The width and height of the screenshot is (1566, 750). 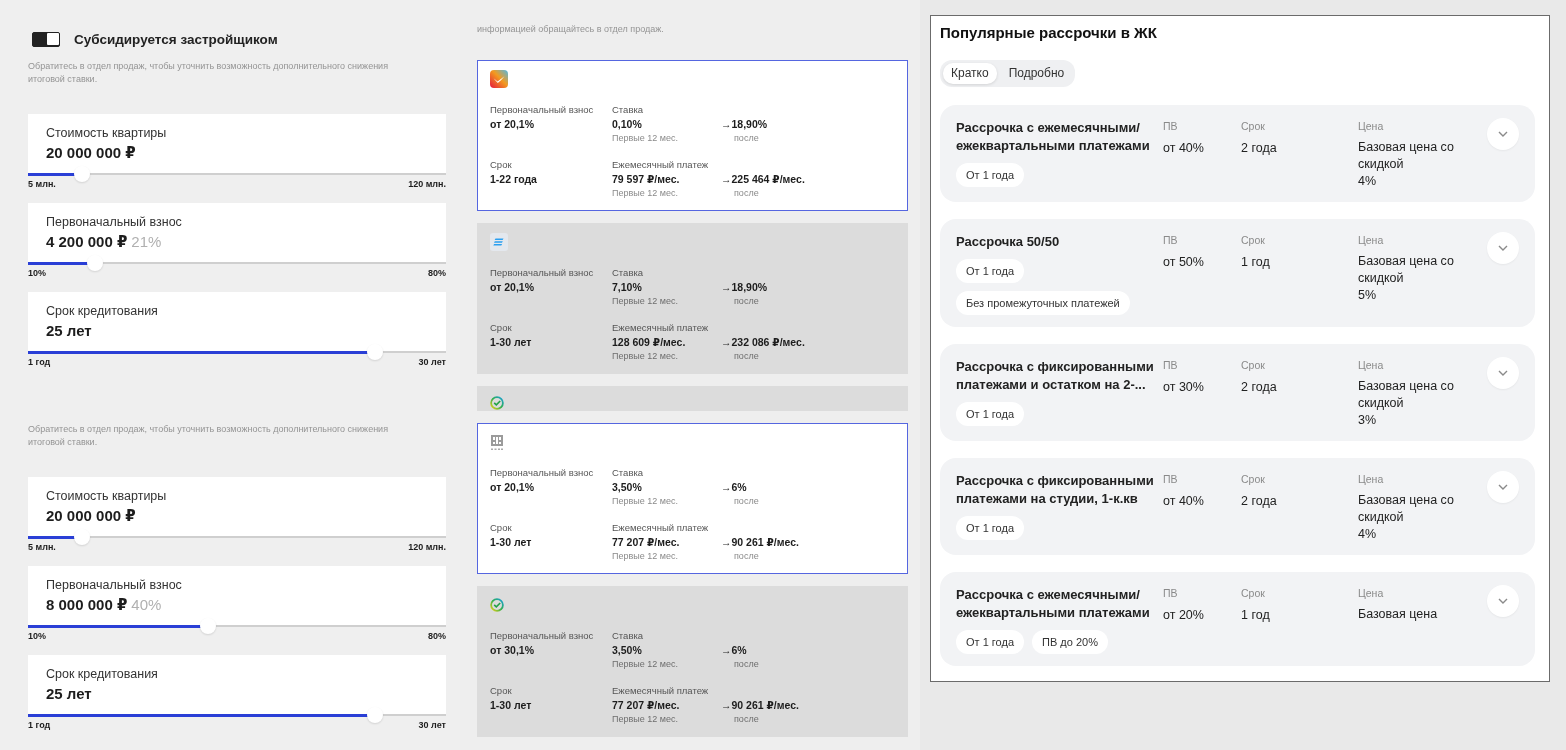 I want to click on offer-card: Первоначальный взнос от 30,1% Ставка 3,50% Первые 12 мес. →6% после Срок 1-30 лет Ежемесячный платеж 77 207 ₽/мес. Первые 12 мес. →90 261 ₽/мес. после, so click(x=692, y=661).